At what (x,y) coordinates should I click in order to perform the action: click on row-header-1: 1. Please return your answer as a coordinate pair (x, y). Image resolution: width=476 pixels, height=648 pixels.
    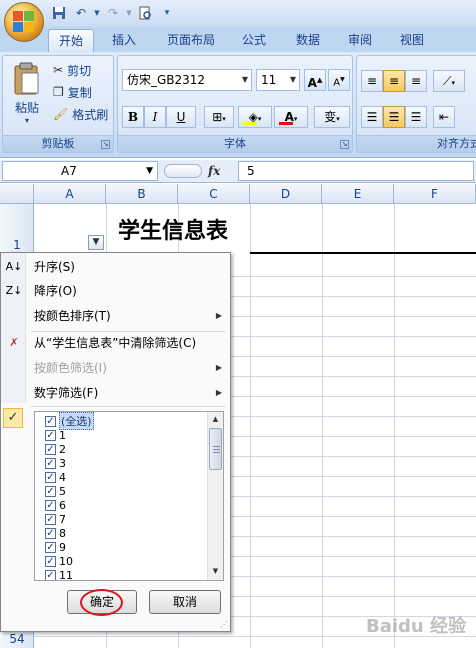
    Looking at the image, I should click on (17, 245).